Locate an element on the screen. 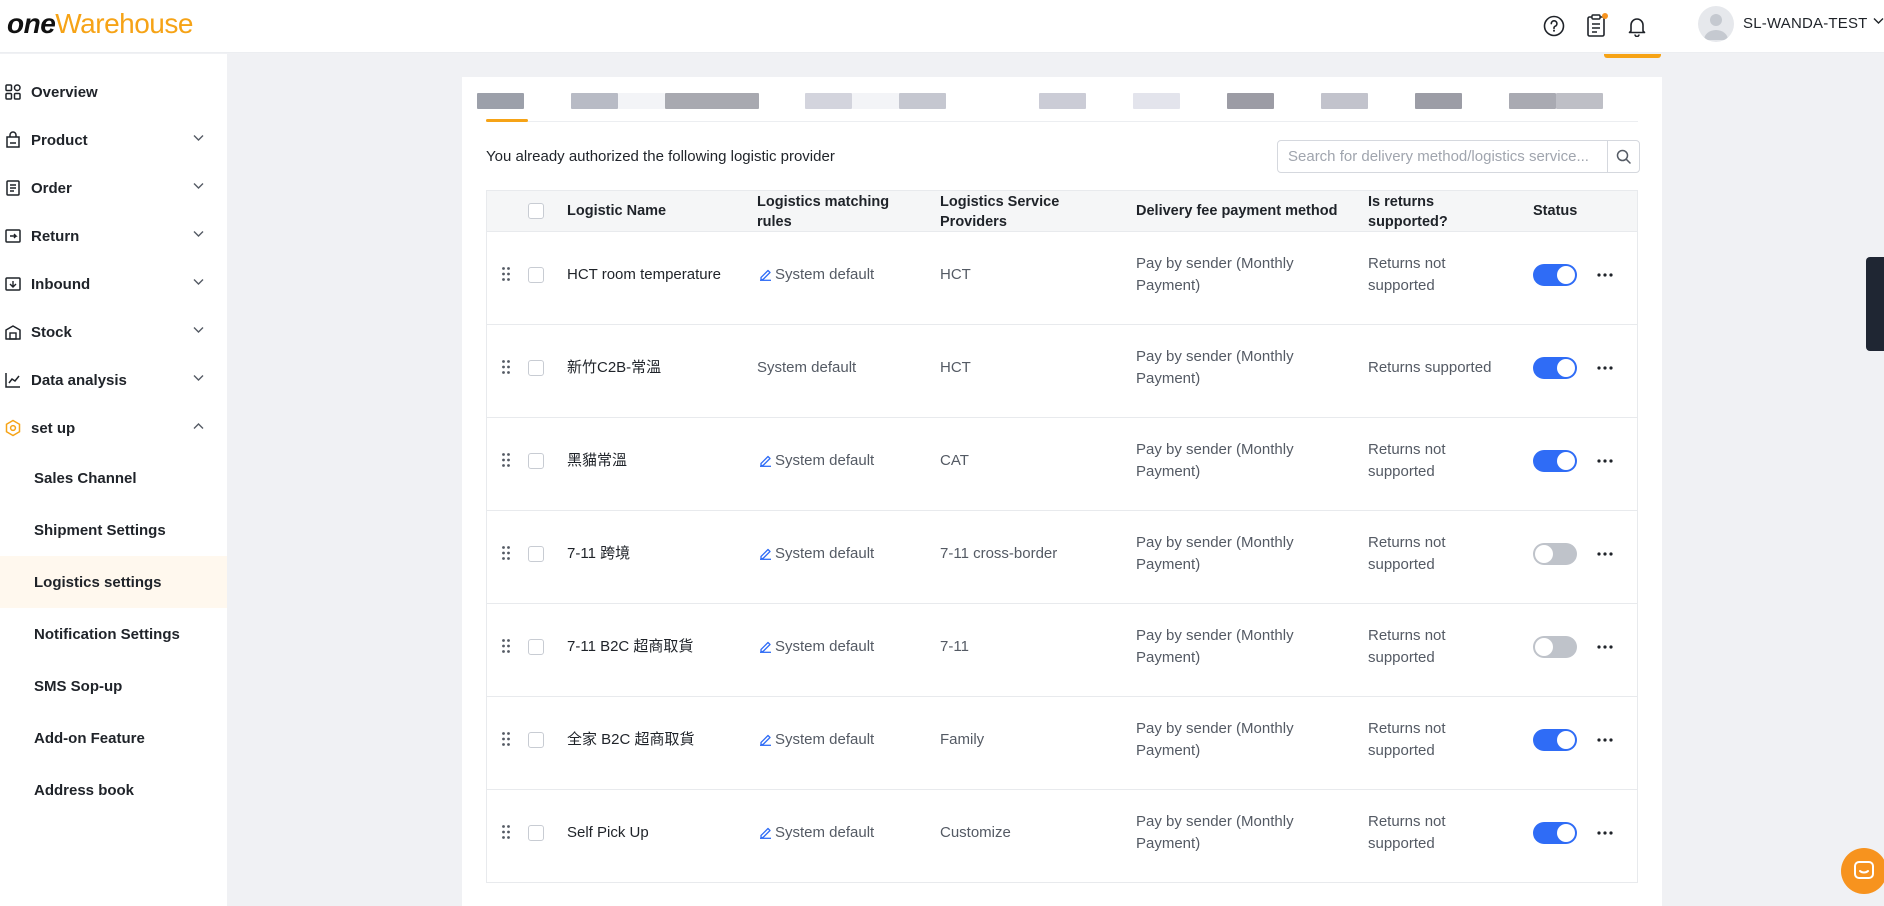 This screenshot has height=906, width=1884. select-all-checkbox is located at coordinates (536, 211).